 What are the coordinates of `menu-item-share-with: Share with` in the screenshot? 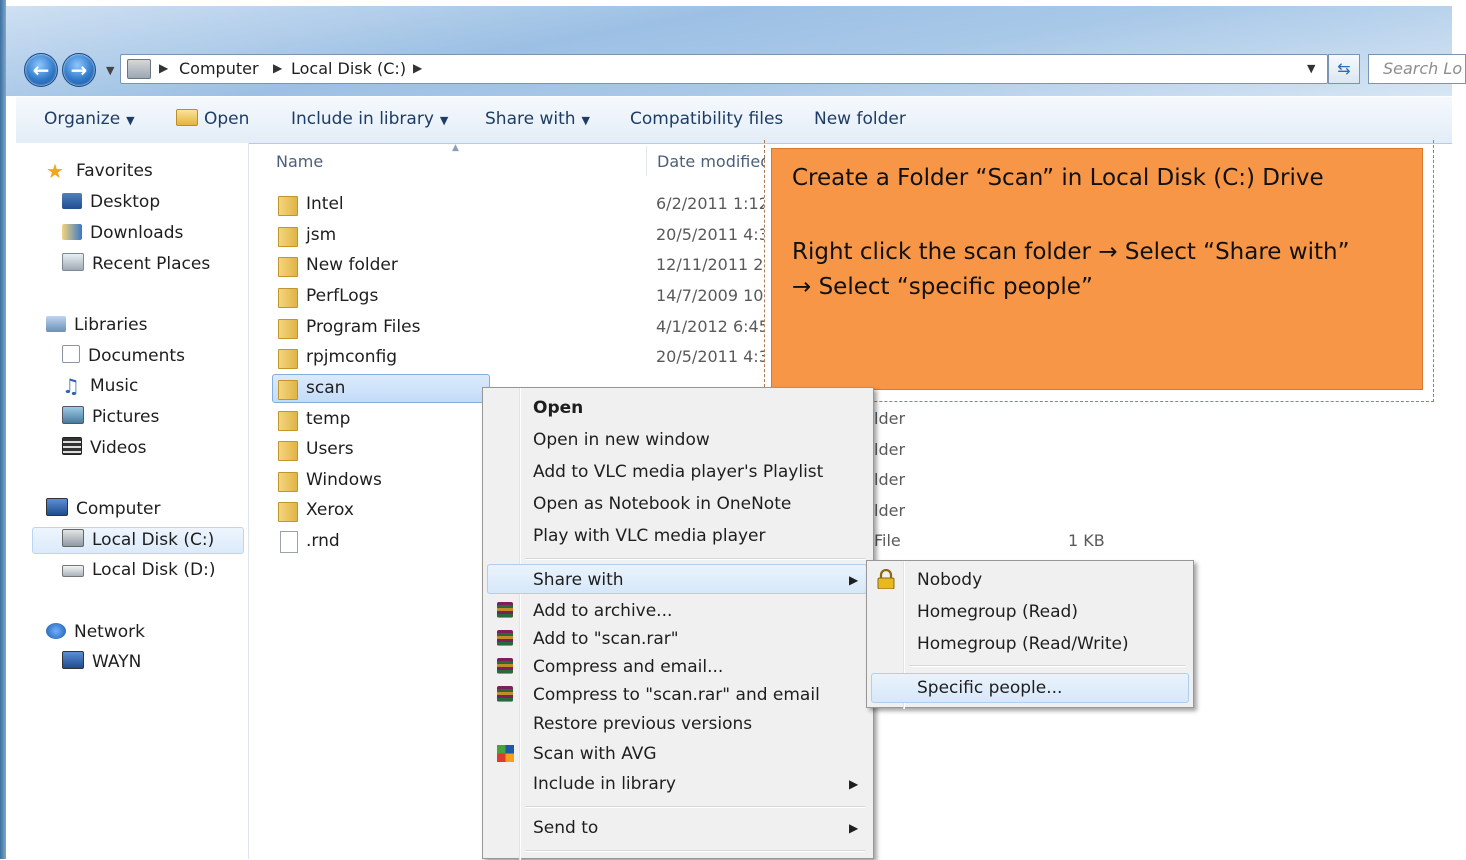 It's located at (578, 580).